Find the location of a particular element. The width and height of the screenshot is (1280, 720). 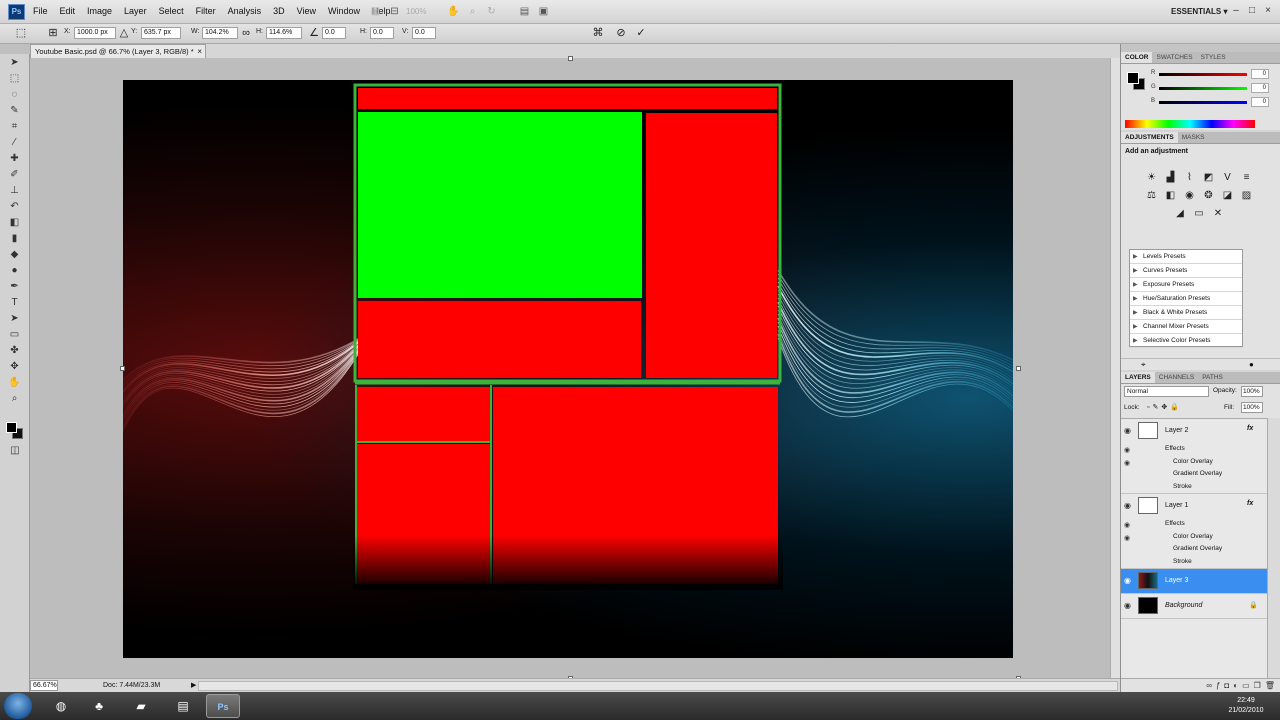

vertical-scrollbar is located at coordinates (1115, 368).